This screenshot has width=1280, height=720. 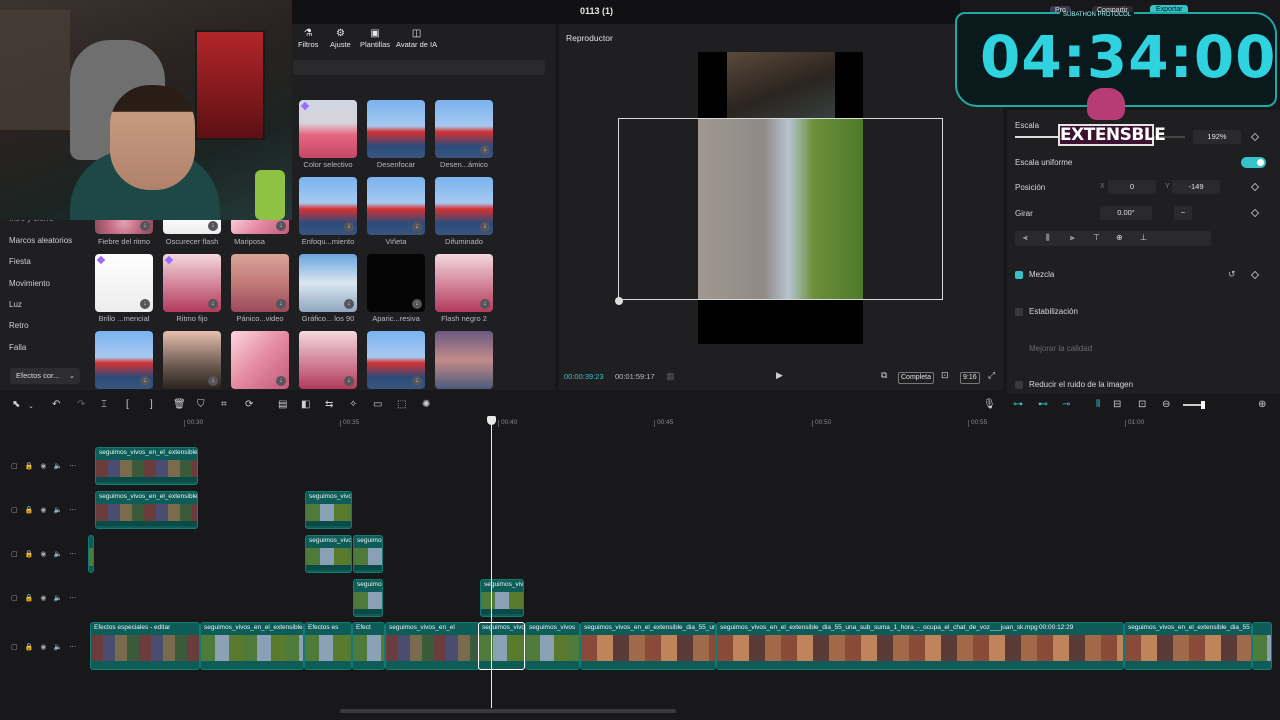 I want to click on quality-button: Completa, so click(x=916, y=378).